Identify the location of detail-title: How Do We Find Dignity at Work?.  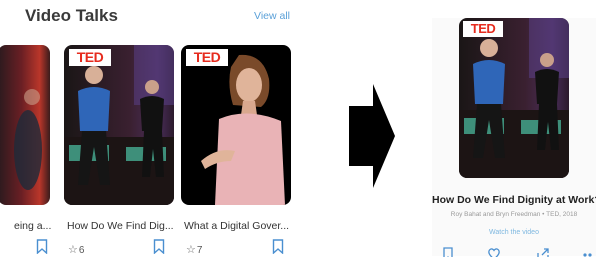
(514, 200).